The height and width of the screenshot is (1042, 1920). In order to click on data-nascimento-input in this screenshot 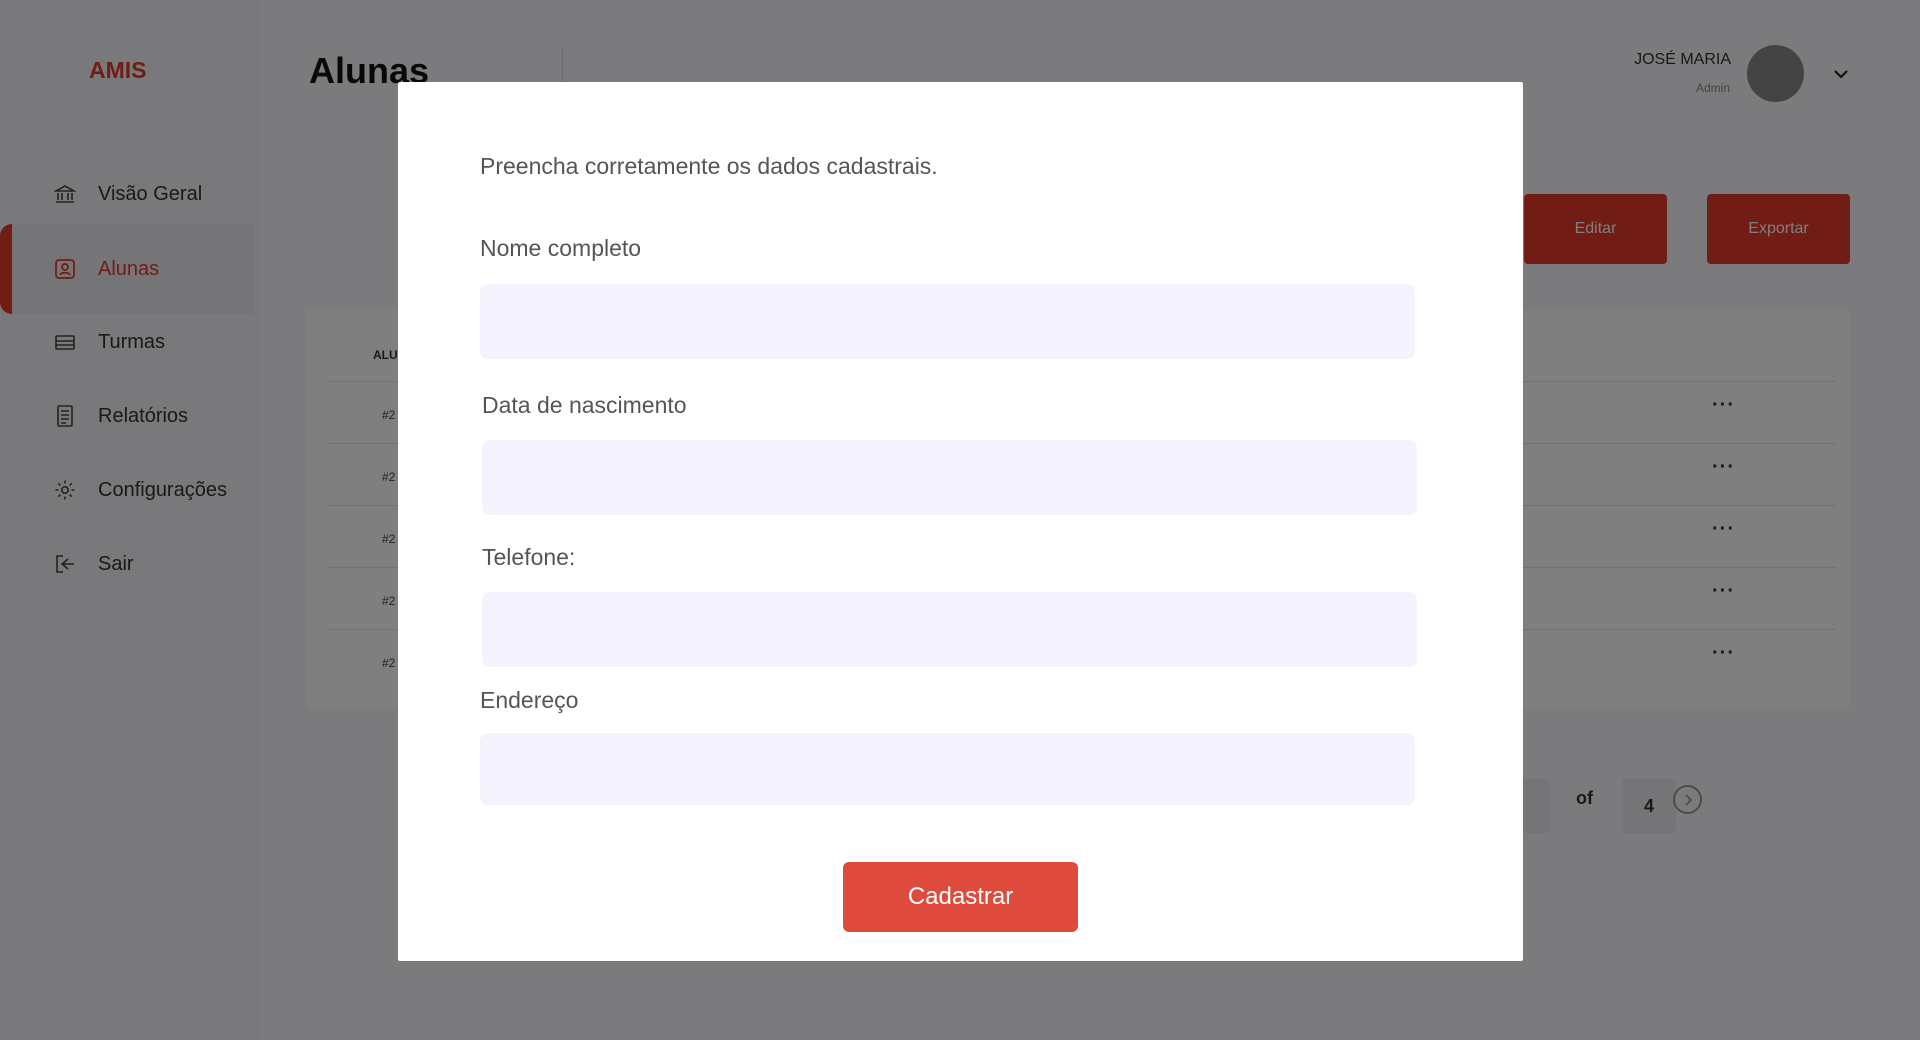, I will do `click(949, 477)`.